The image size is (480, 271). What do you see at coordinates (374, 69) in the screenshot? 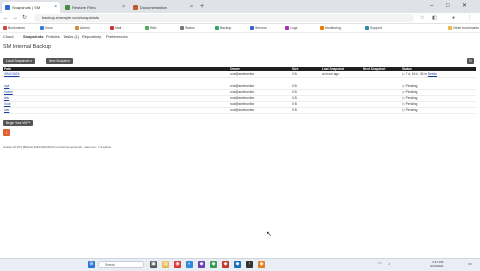
I see `column-header-next-snapshot: Next Snapshot` at bounding box center [374, 69].